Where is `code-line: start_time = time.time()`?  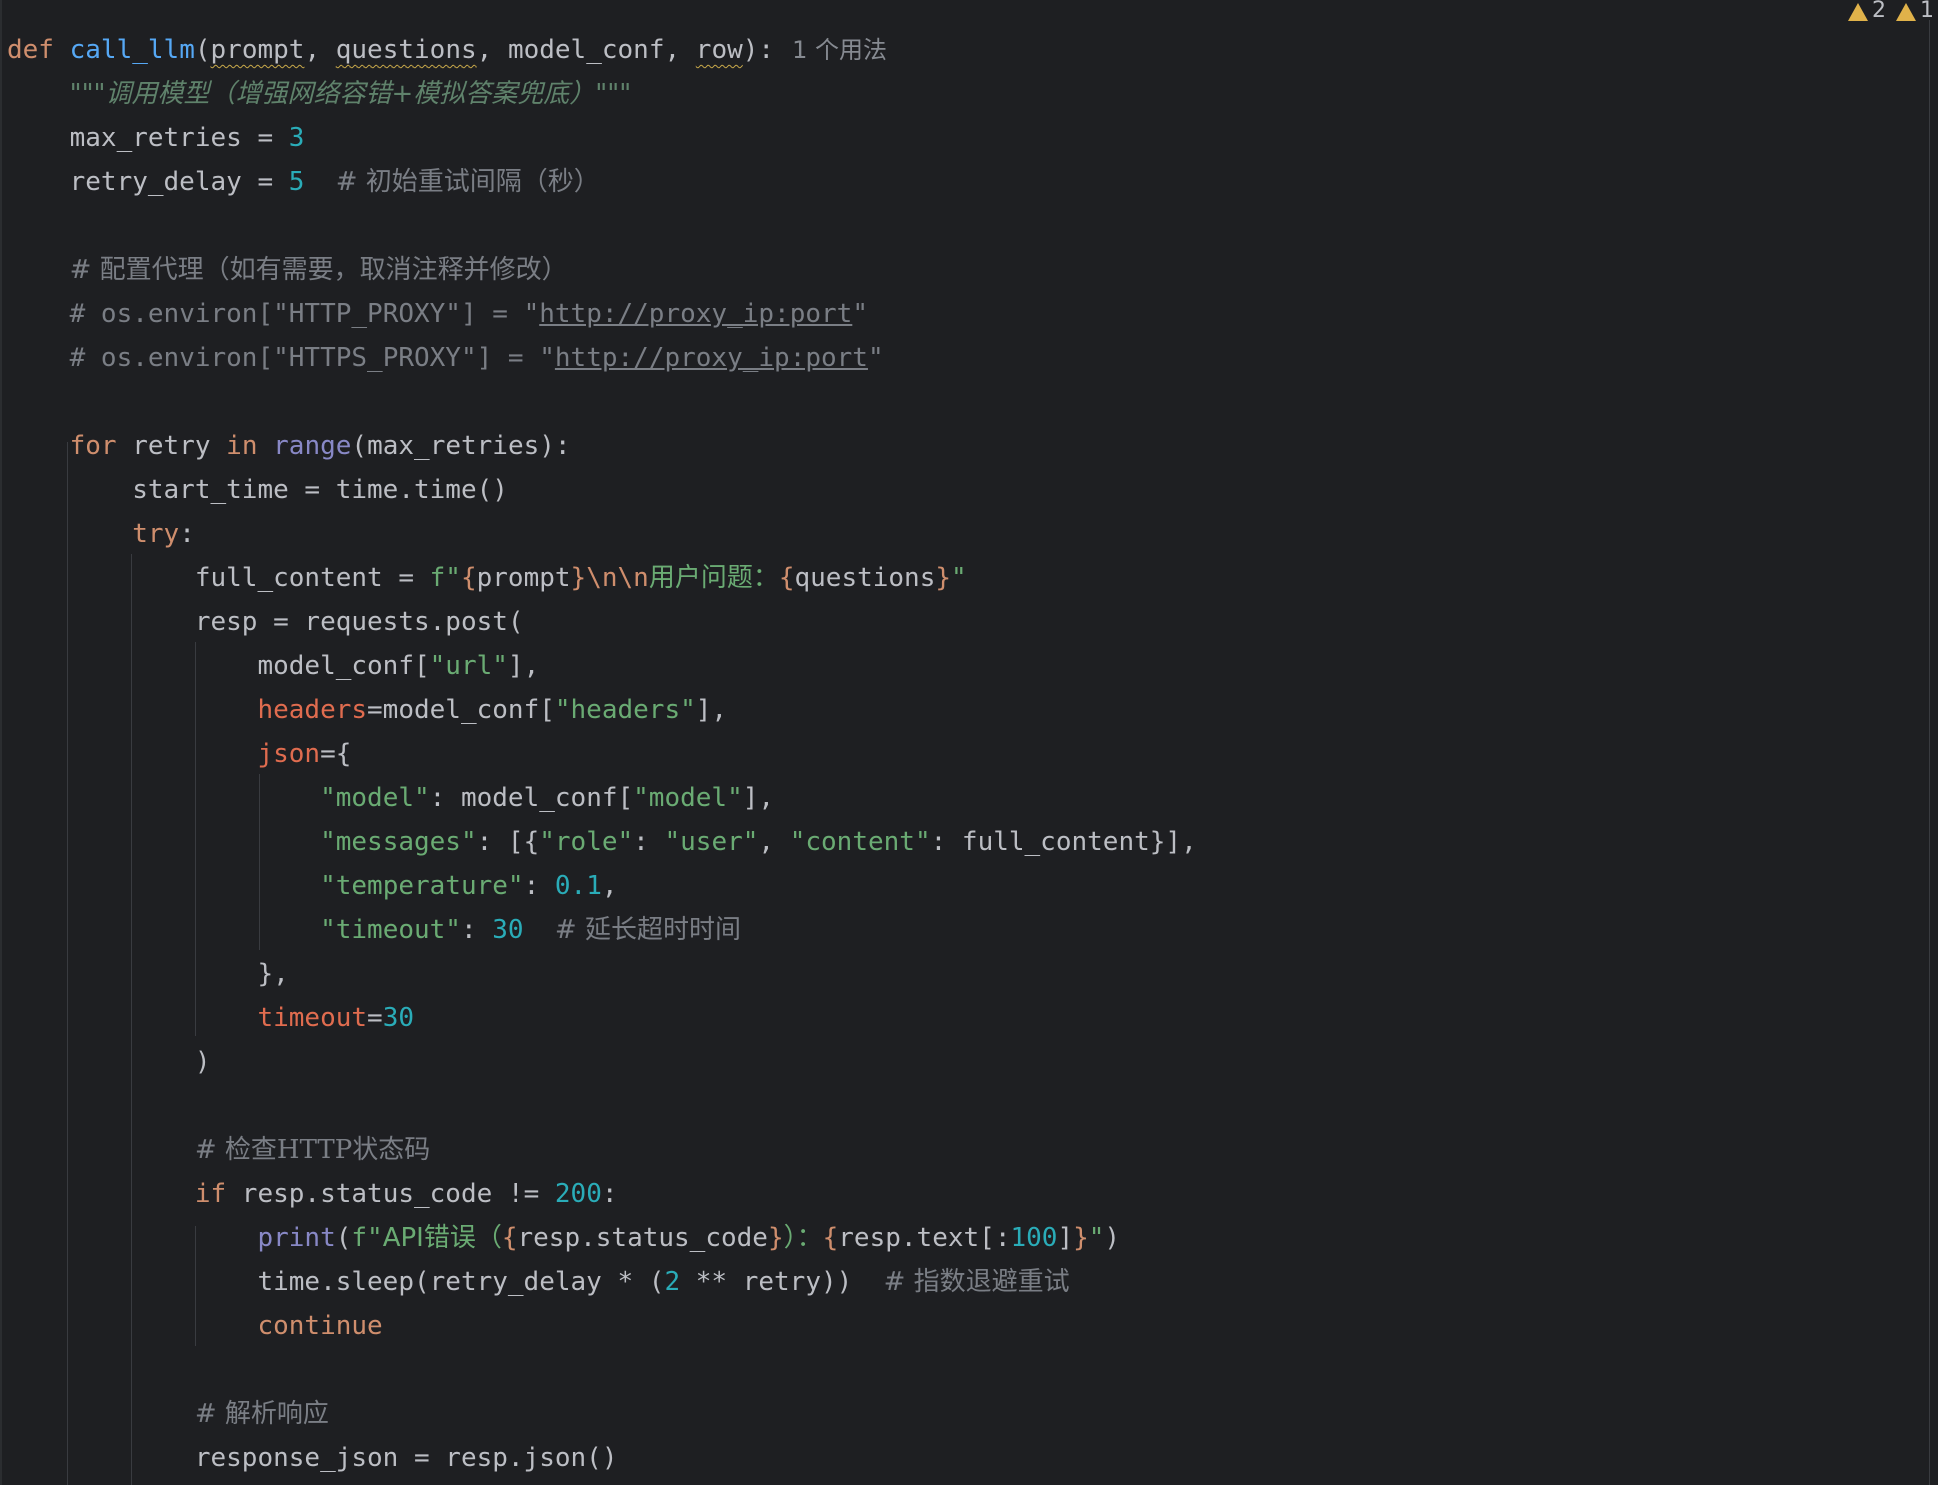 code-line: start_time = time.time() is located at coordinates (966, 490).